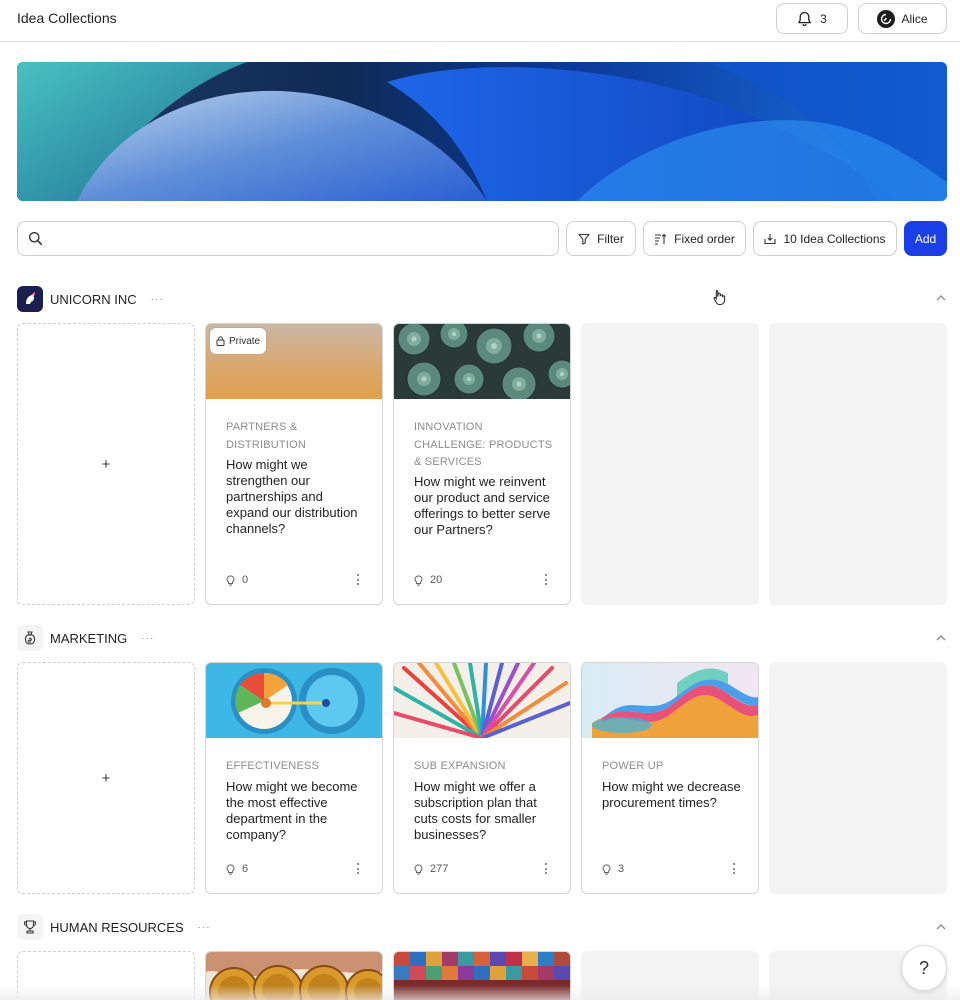 This screenshot has height=1000, width=960. Describe the element at coordinates (633, 766) in the screenshot. I see `card-category: POWER UP` at that location.